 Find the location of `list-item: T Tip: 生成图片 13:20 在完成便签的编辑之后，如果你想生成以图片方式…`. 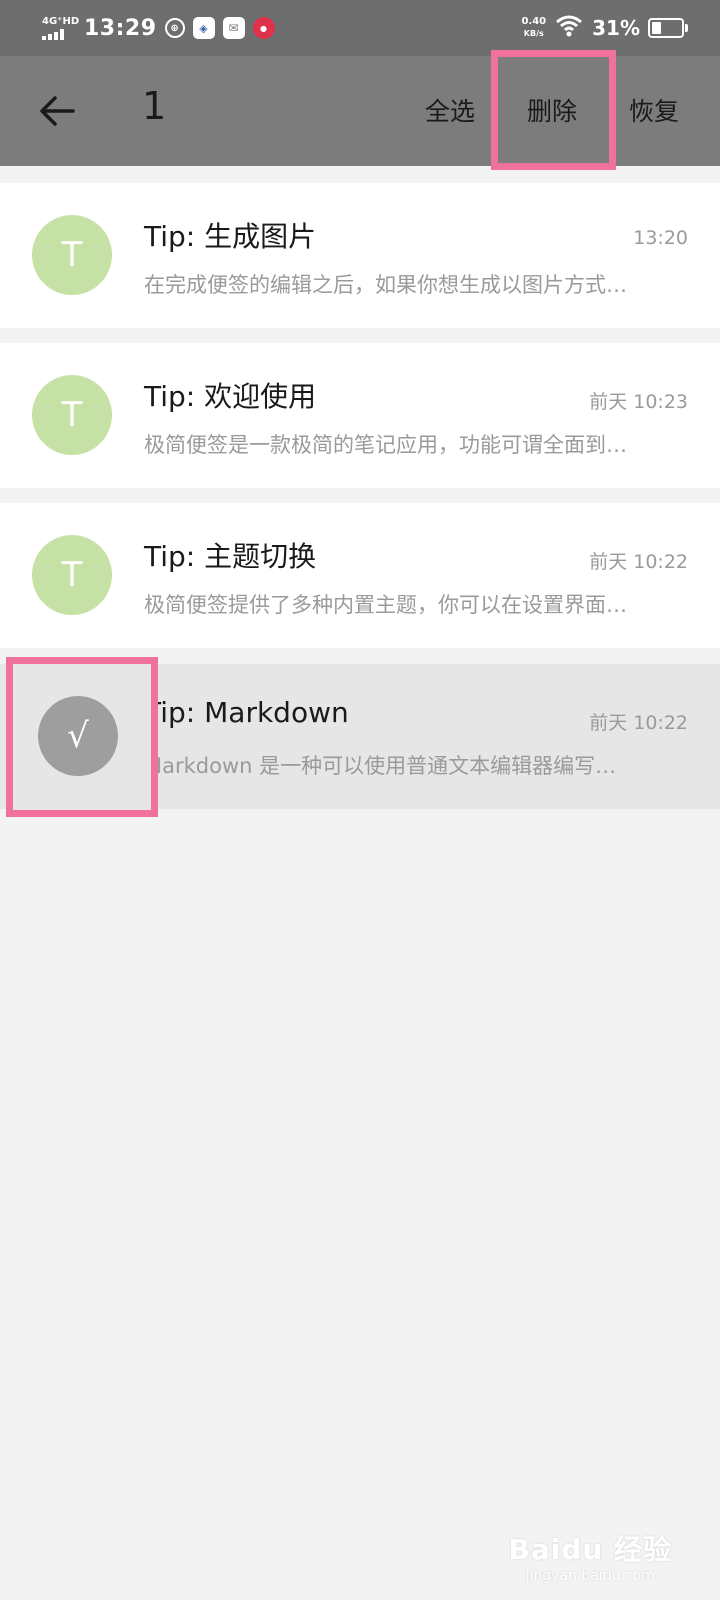

list-item: T Tip: 生成图片 13:20 在完成便签的编辑之后，如果你想生成以图片方式… is located at coordinates (360, 255).